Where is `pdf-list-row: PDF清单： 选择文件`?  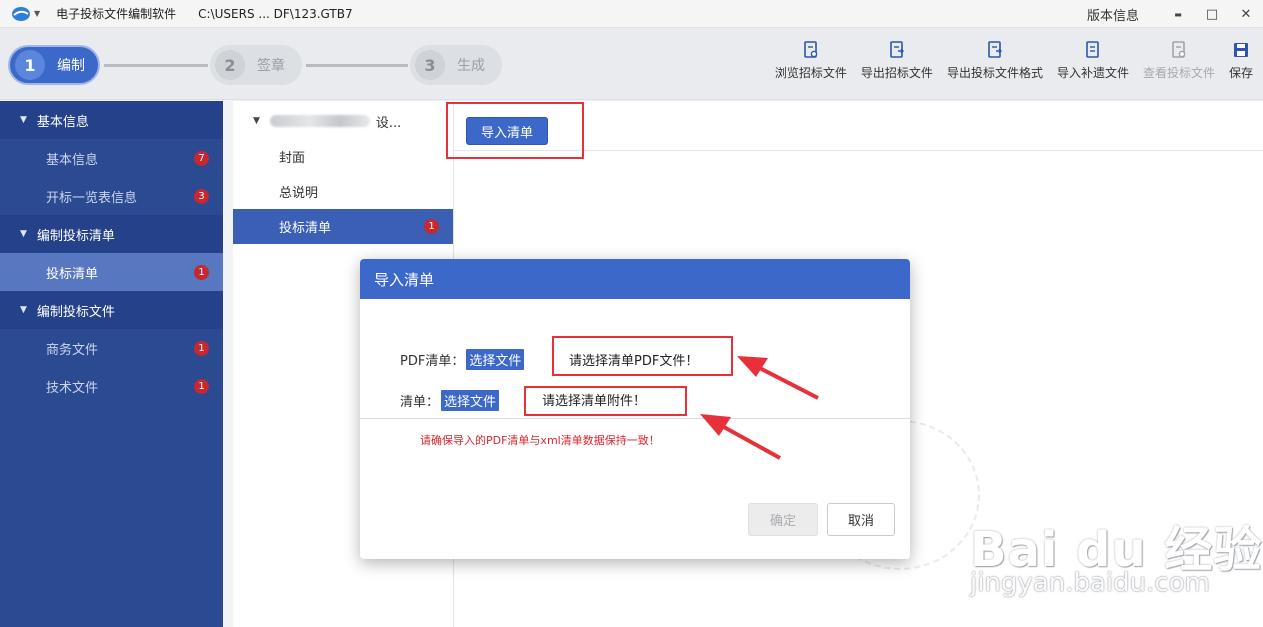
pdf-list-row: PDF清单： 选择文件 is located at coordinates (462, 359).